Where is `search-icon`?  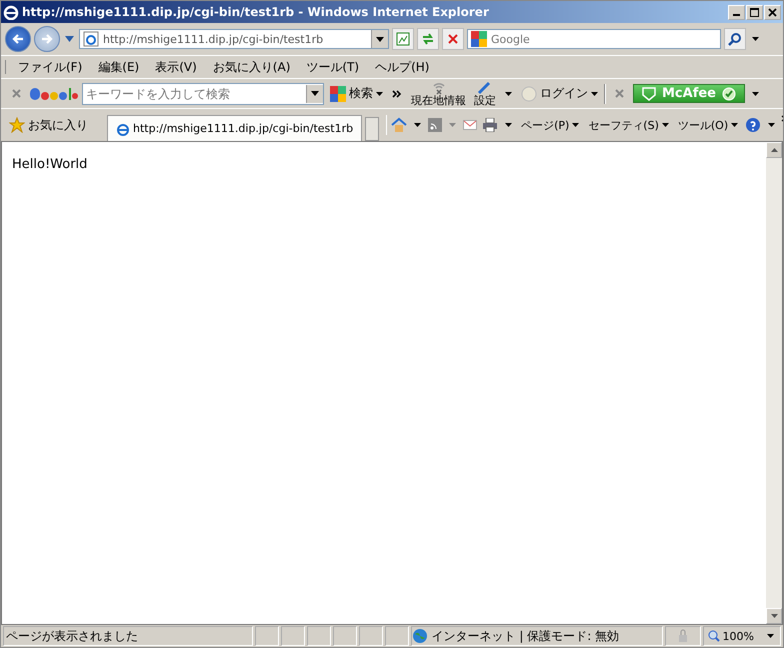 search-icon is located at coordinates (735, 39).